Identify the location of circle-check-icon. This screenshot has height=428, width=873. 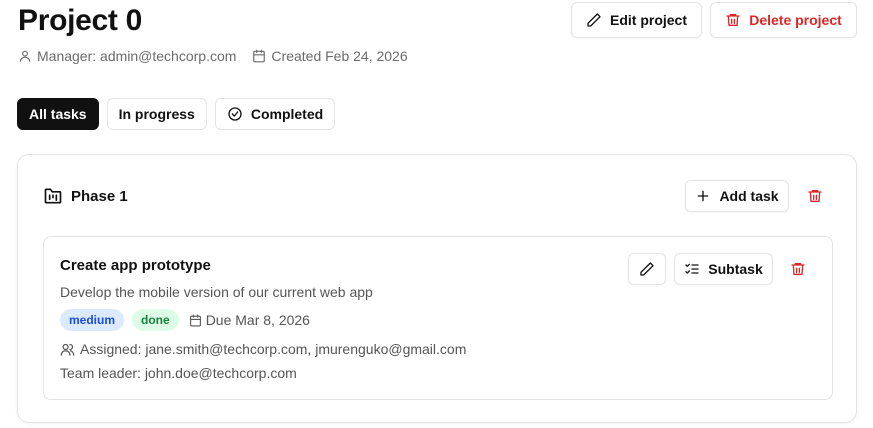
(239, 114).